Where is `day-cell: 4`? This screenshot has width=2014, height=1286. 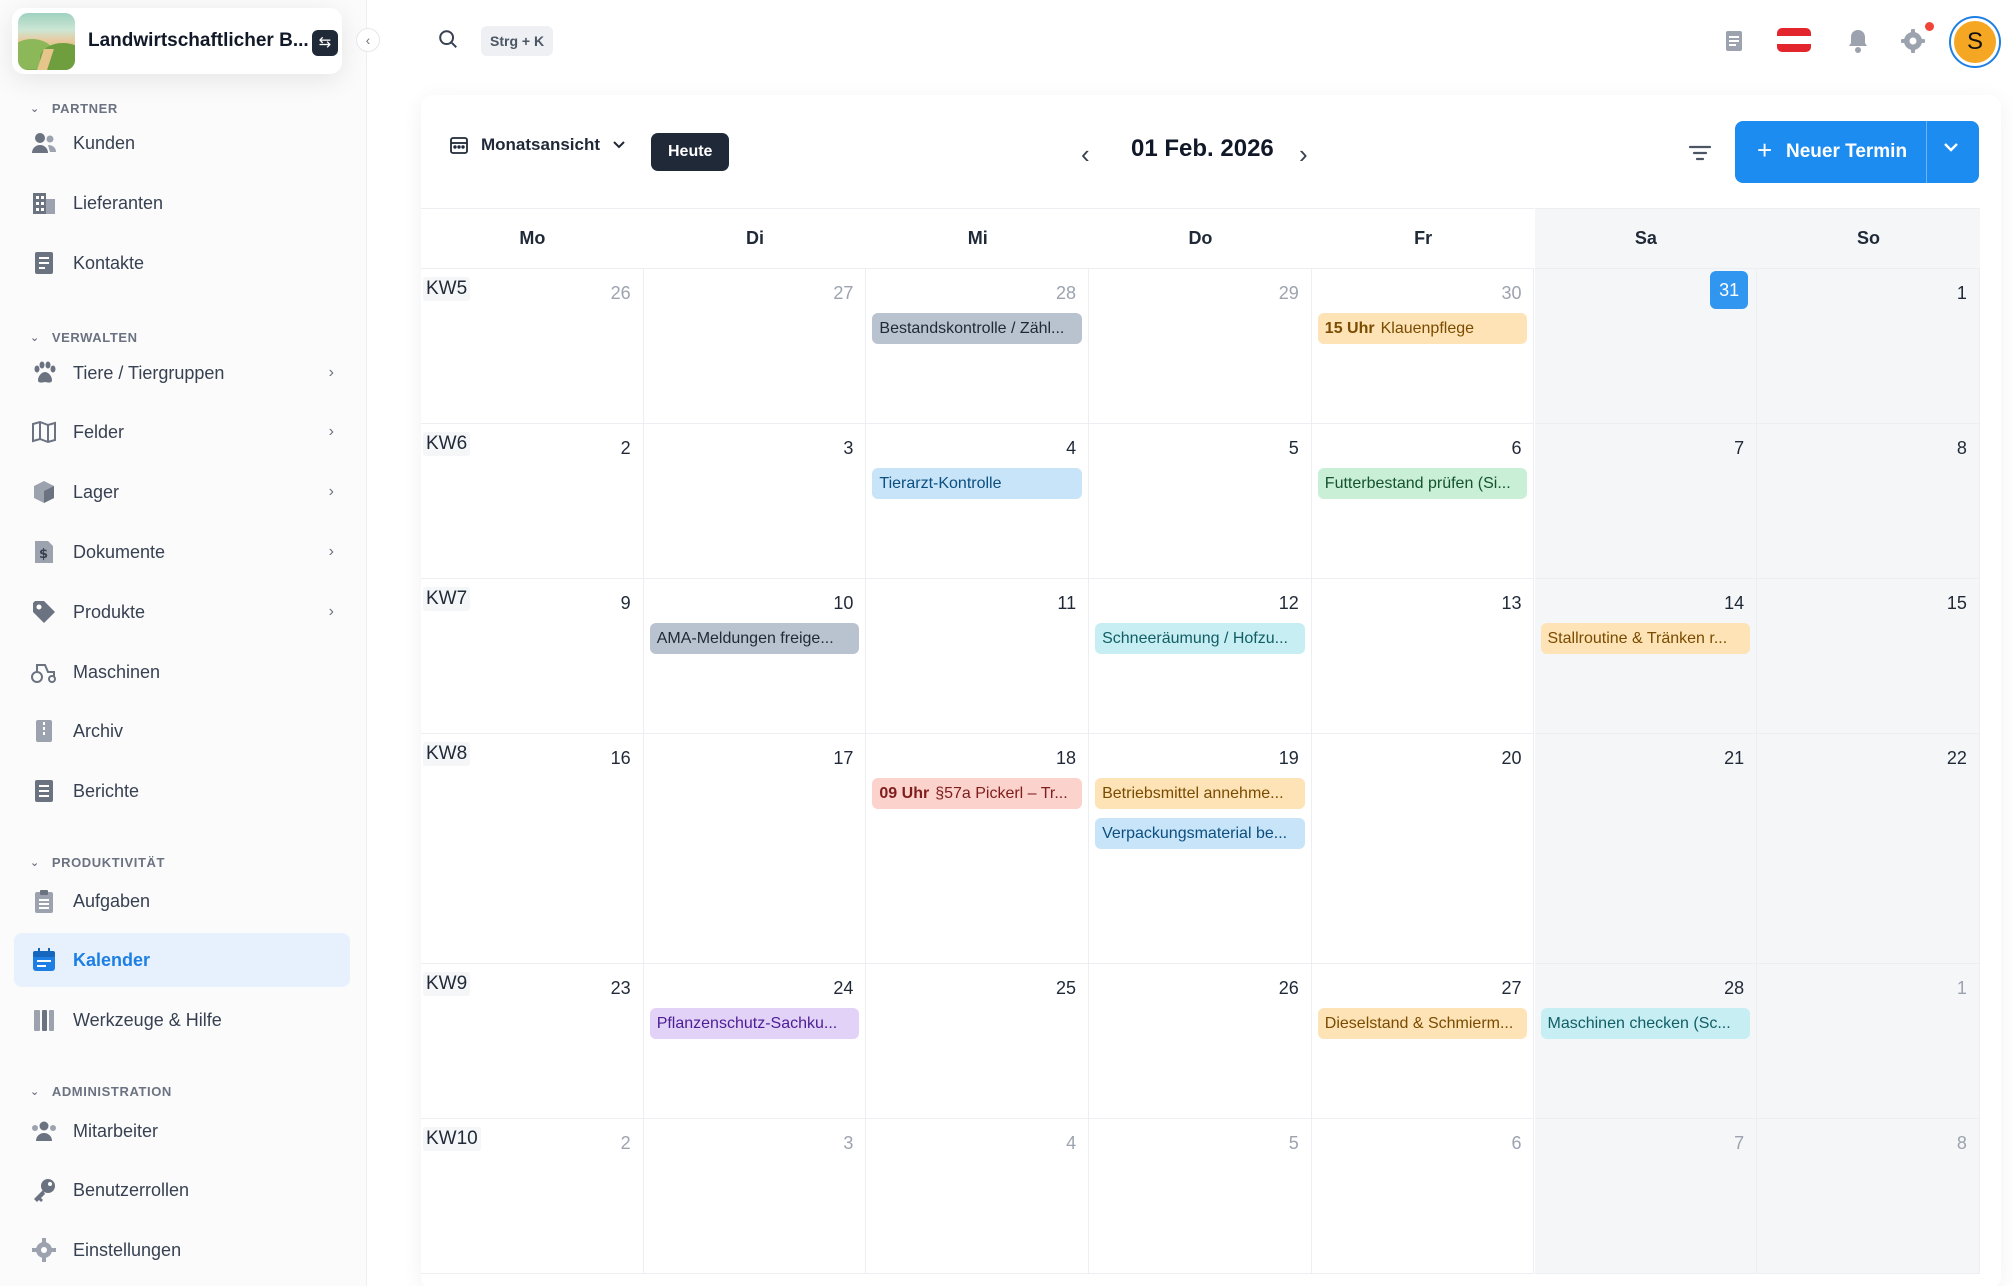
day-cell: 4 is located at coordinates (978, 1196).